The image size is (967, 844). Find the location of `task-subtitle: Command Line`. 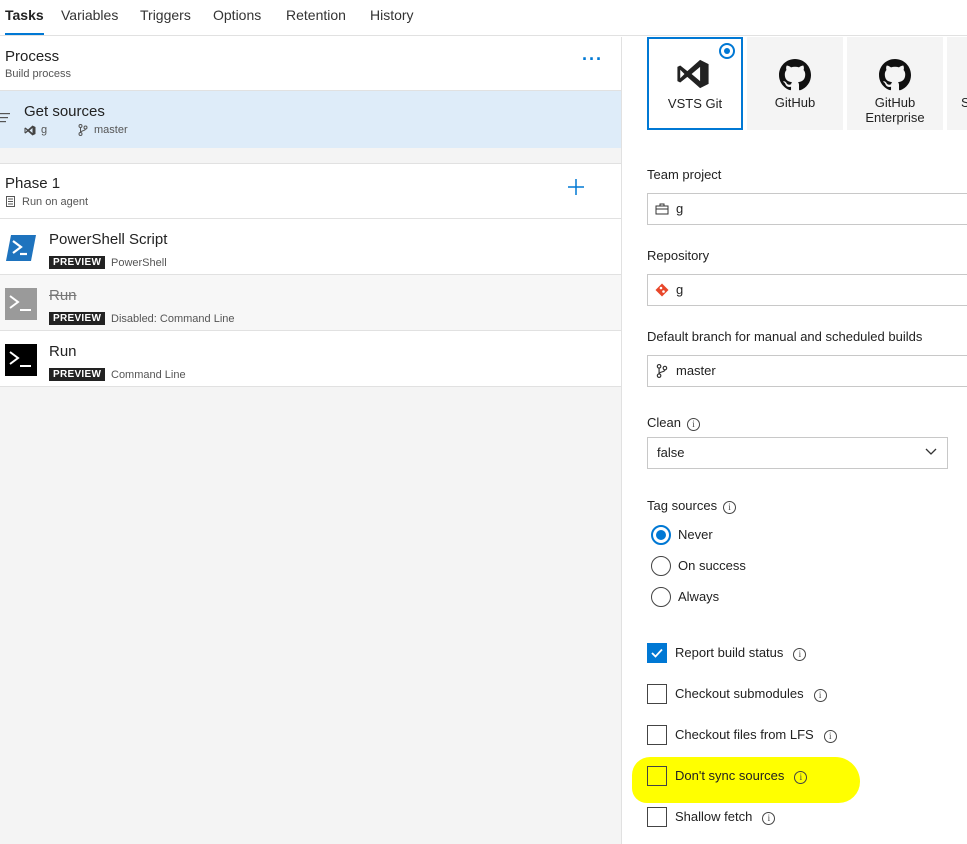

task-subtitle: Command Line is located at coordinates (148, 375).